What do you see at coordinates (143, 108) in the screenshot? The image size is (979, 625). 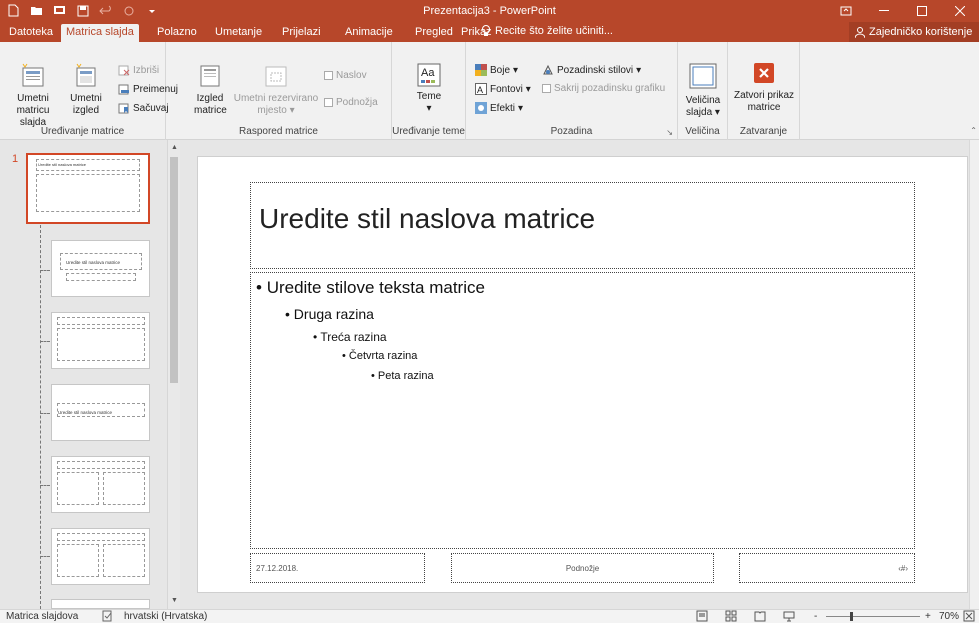 I see `preserve-button: Sačuvaj` at bounding box center [143, 108].